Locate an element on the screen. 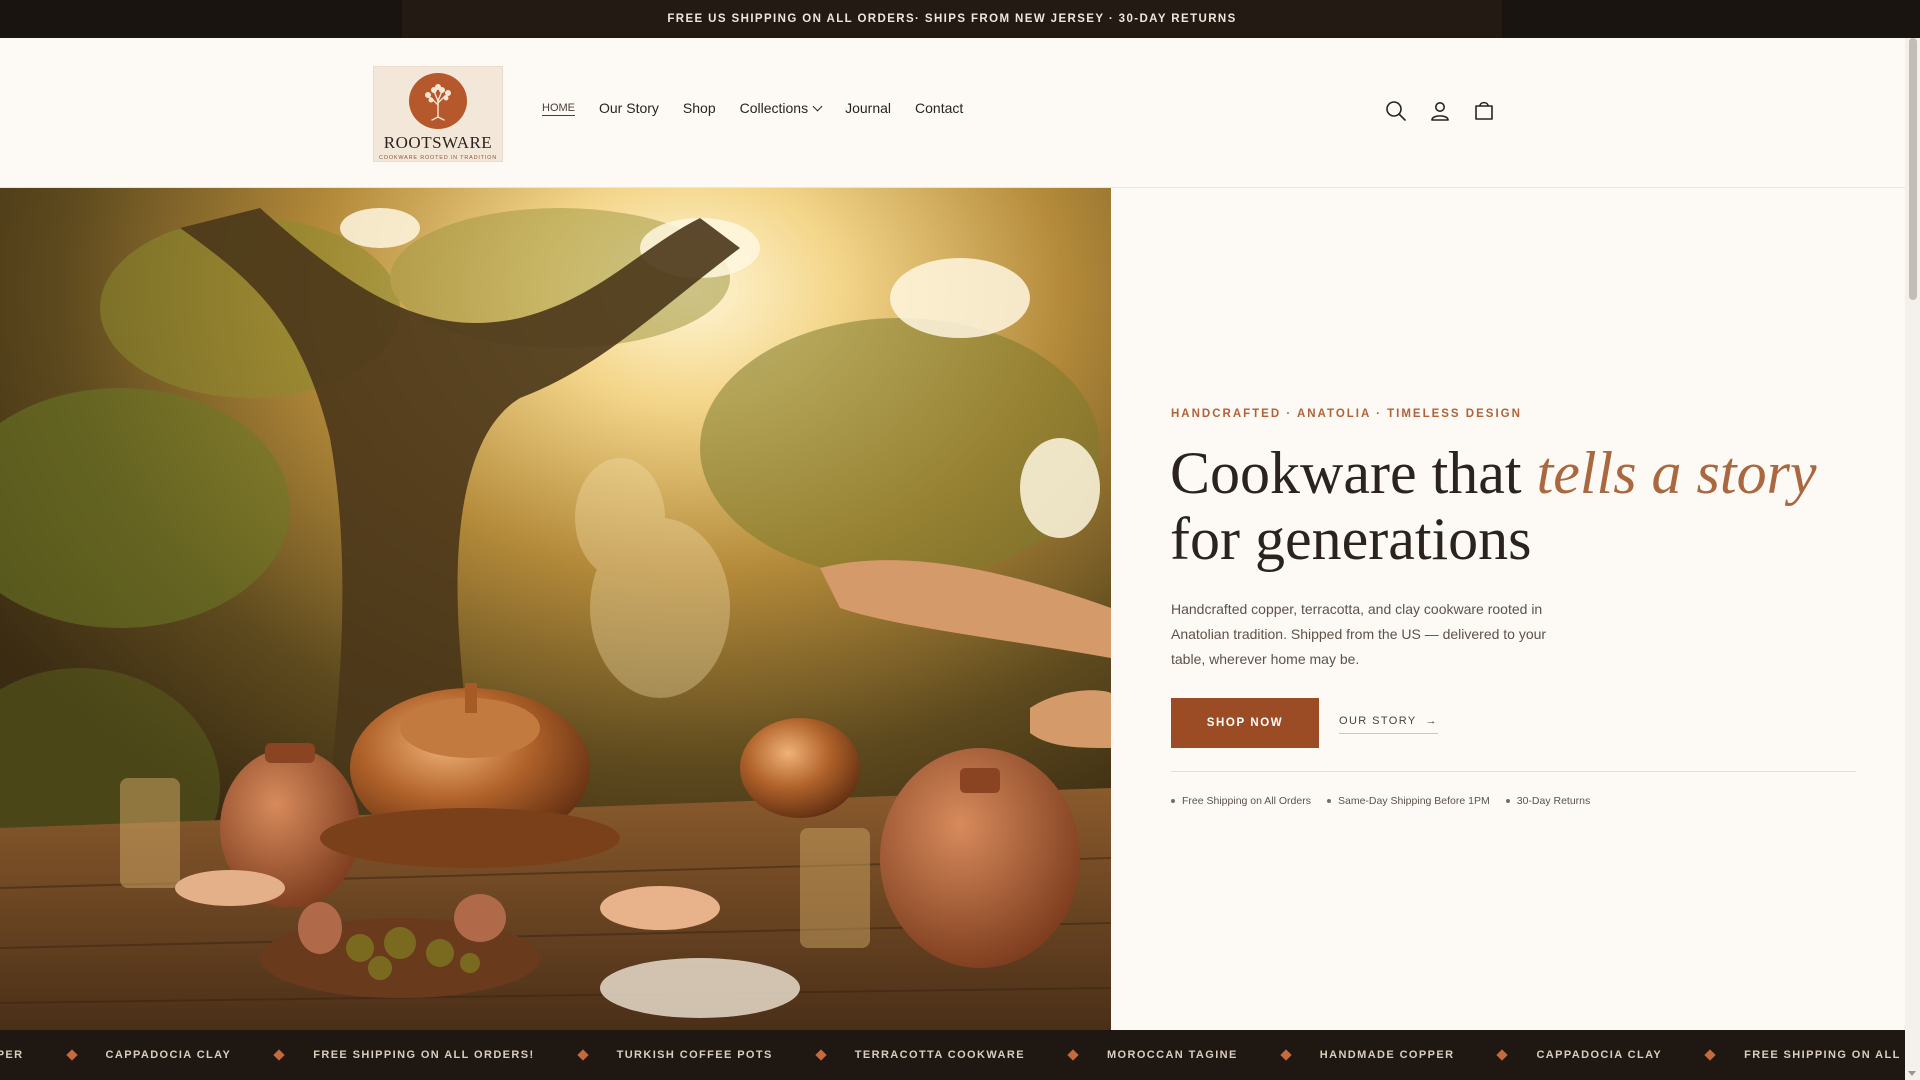  header-icons is located at coordinates (1440, 111).